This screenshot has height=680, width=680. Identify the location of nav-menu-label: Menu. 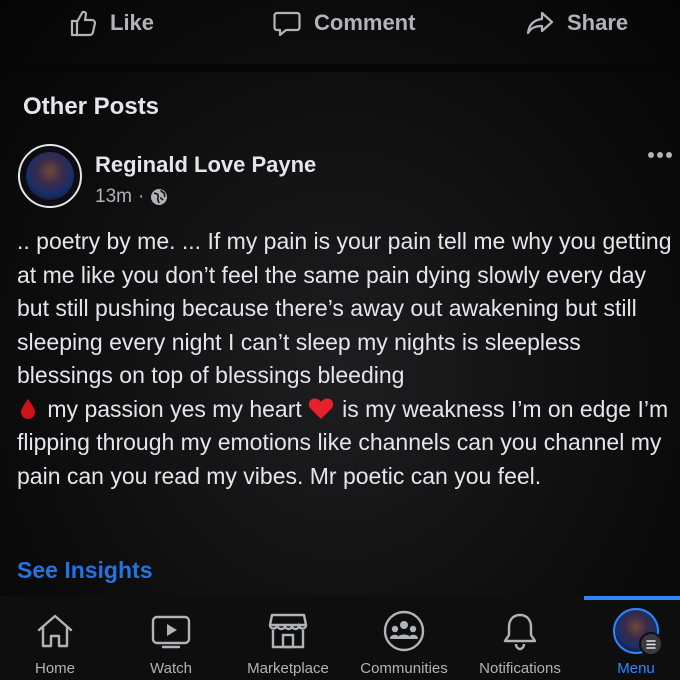
(636, 668).